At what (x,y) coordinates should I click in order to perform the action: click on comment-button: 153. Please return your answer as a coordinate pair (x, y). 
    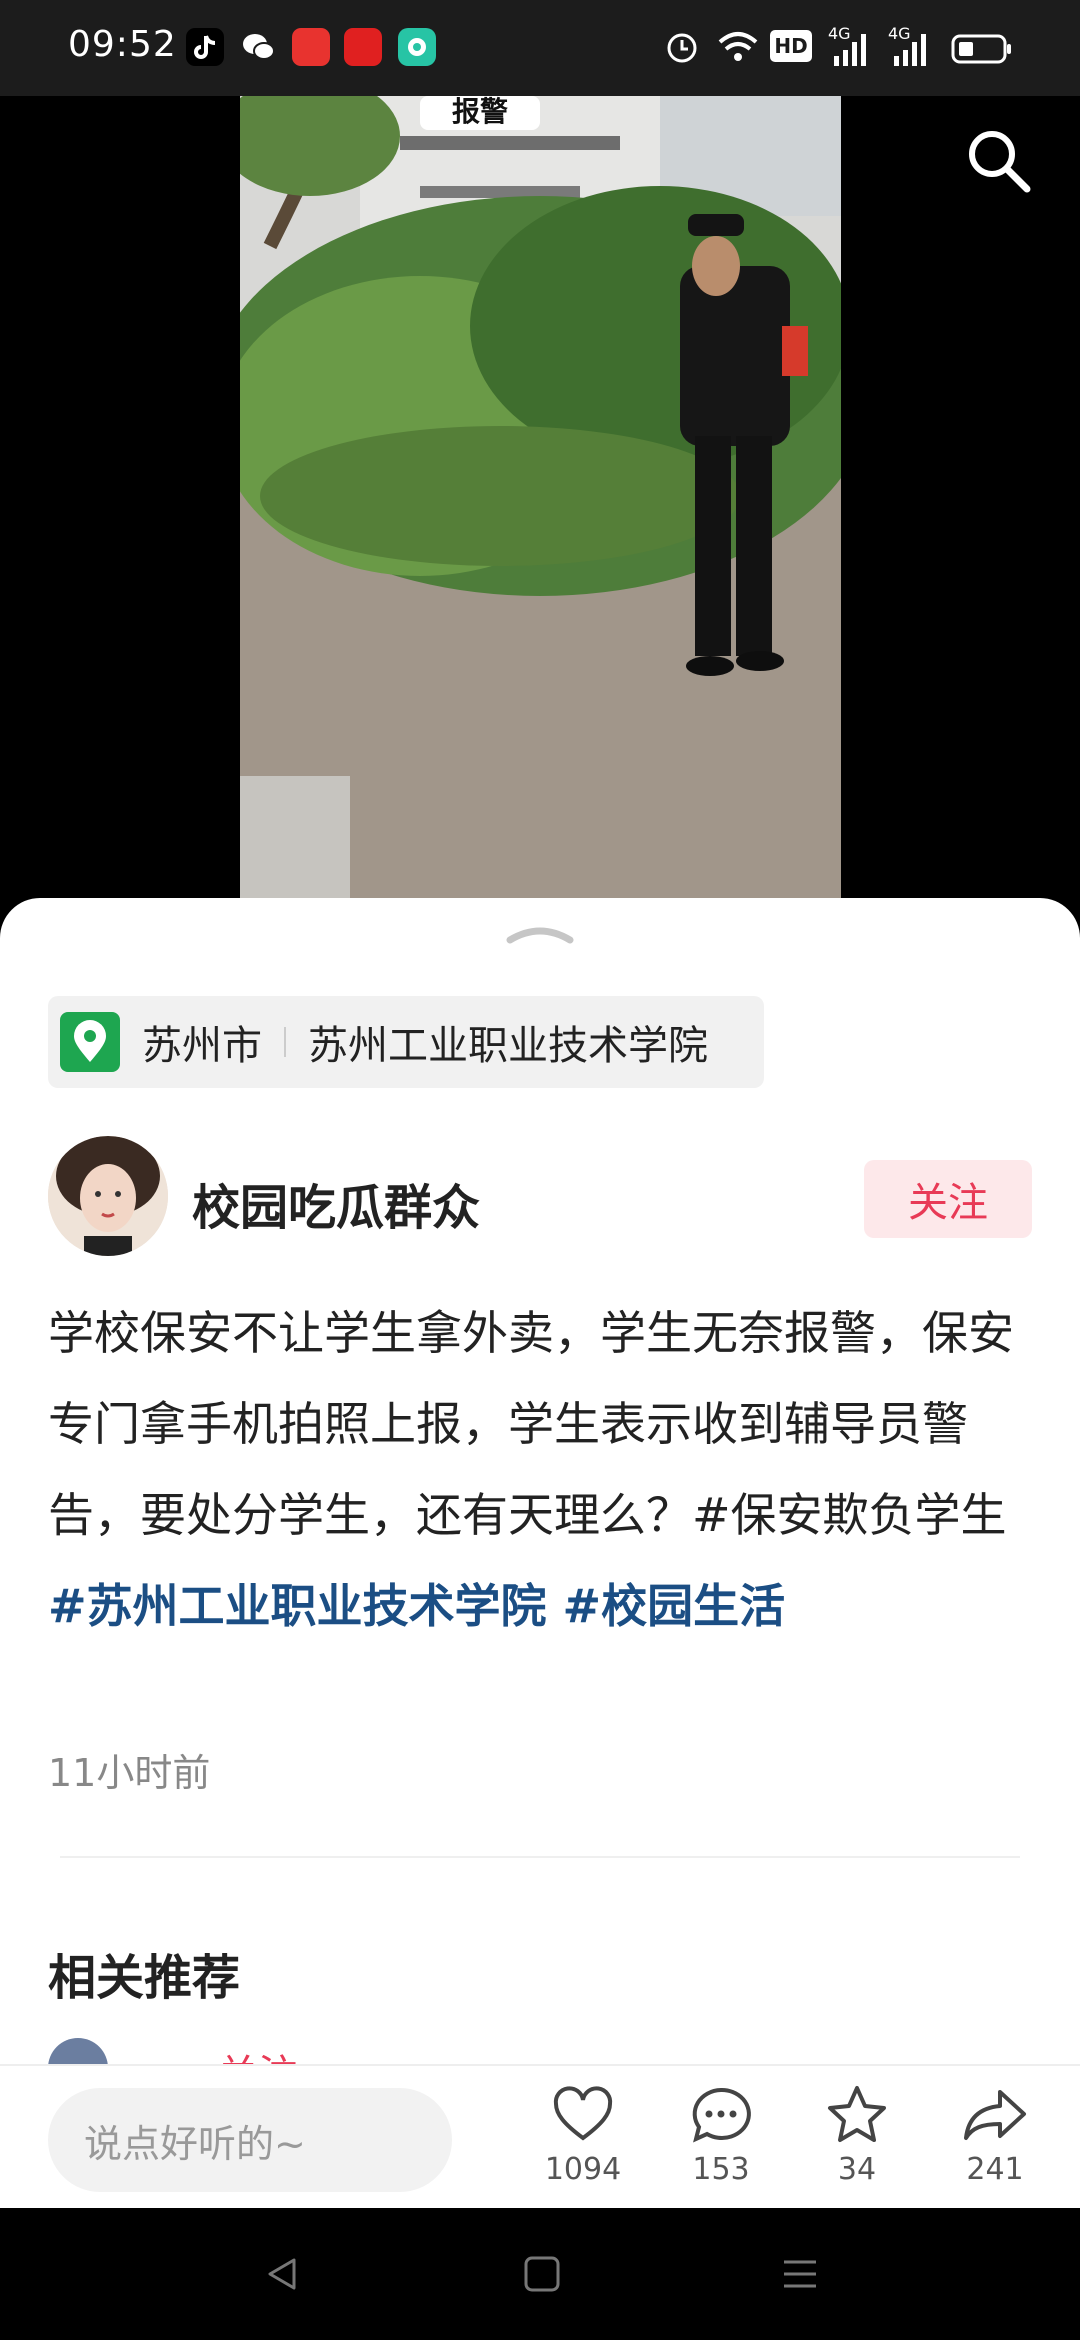
    Looking at the image, I should click on (721, 2135).